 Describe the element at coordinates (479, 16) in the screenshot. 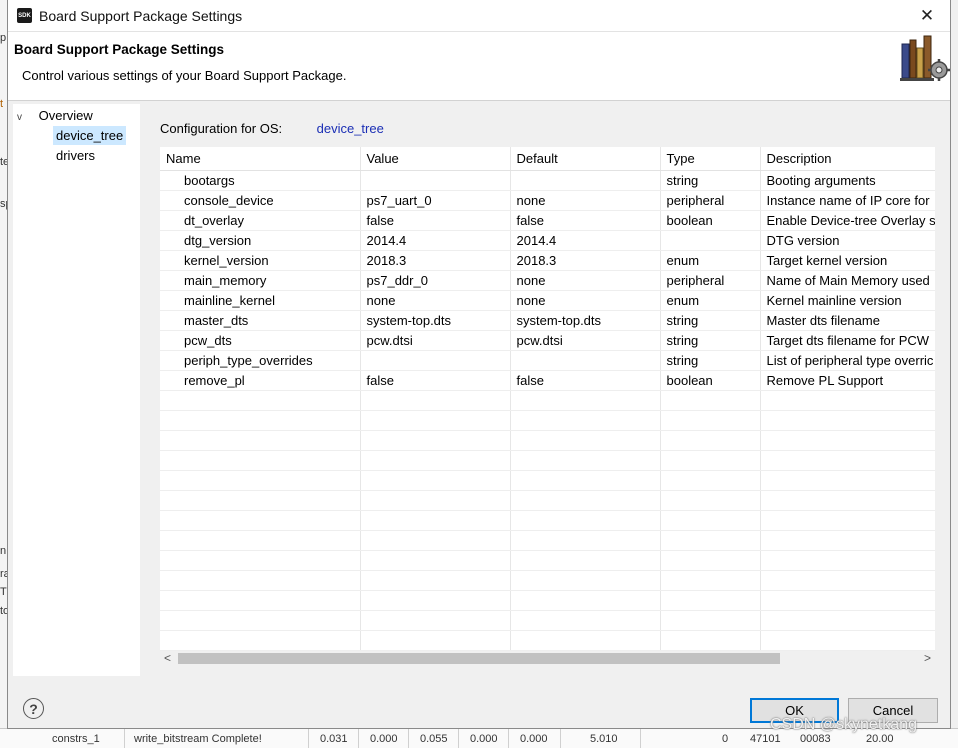

I see `title-bar: SDK Board Support Package Settings ✕` at that location.